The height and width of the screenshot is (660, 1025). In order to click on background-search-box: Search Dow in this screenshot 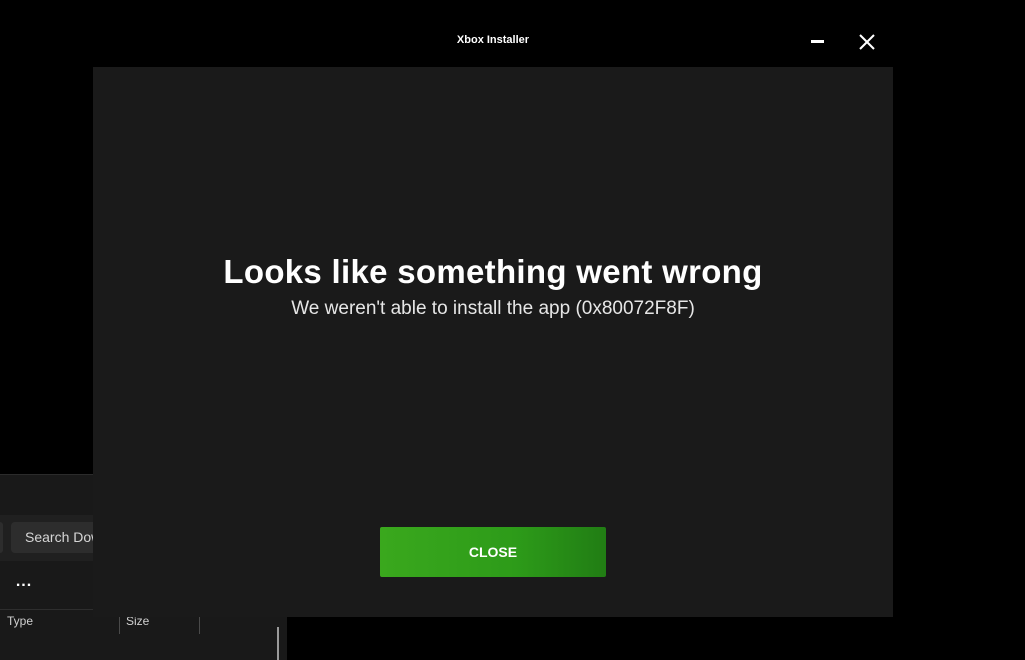, I will do `click(52, 537)`.